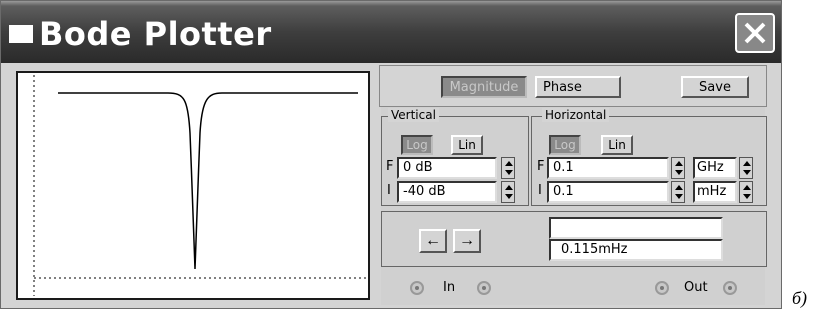 This screenshot has height=309, width=816. What do you see at coordinates (715, 87) in the screenshot?
I see `save-button: Save` at bounding box center [715, 87].